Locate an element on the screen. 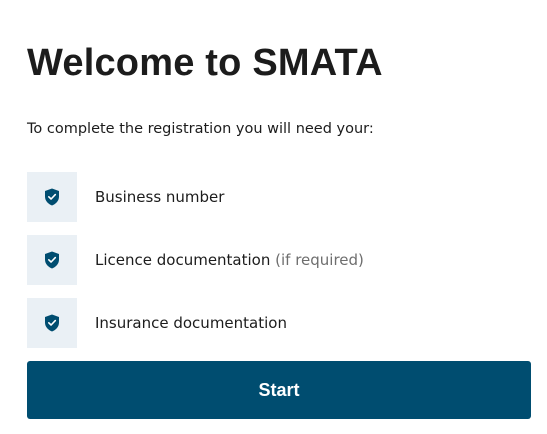 Image resolution: width=547 pixels, height=434 pixels. requirement-label: Insurance documentation is located at coordinates (191, 323).